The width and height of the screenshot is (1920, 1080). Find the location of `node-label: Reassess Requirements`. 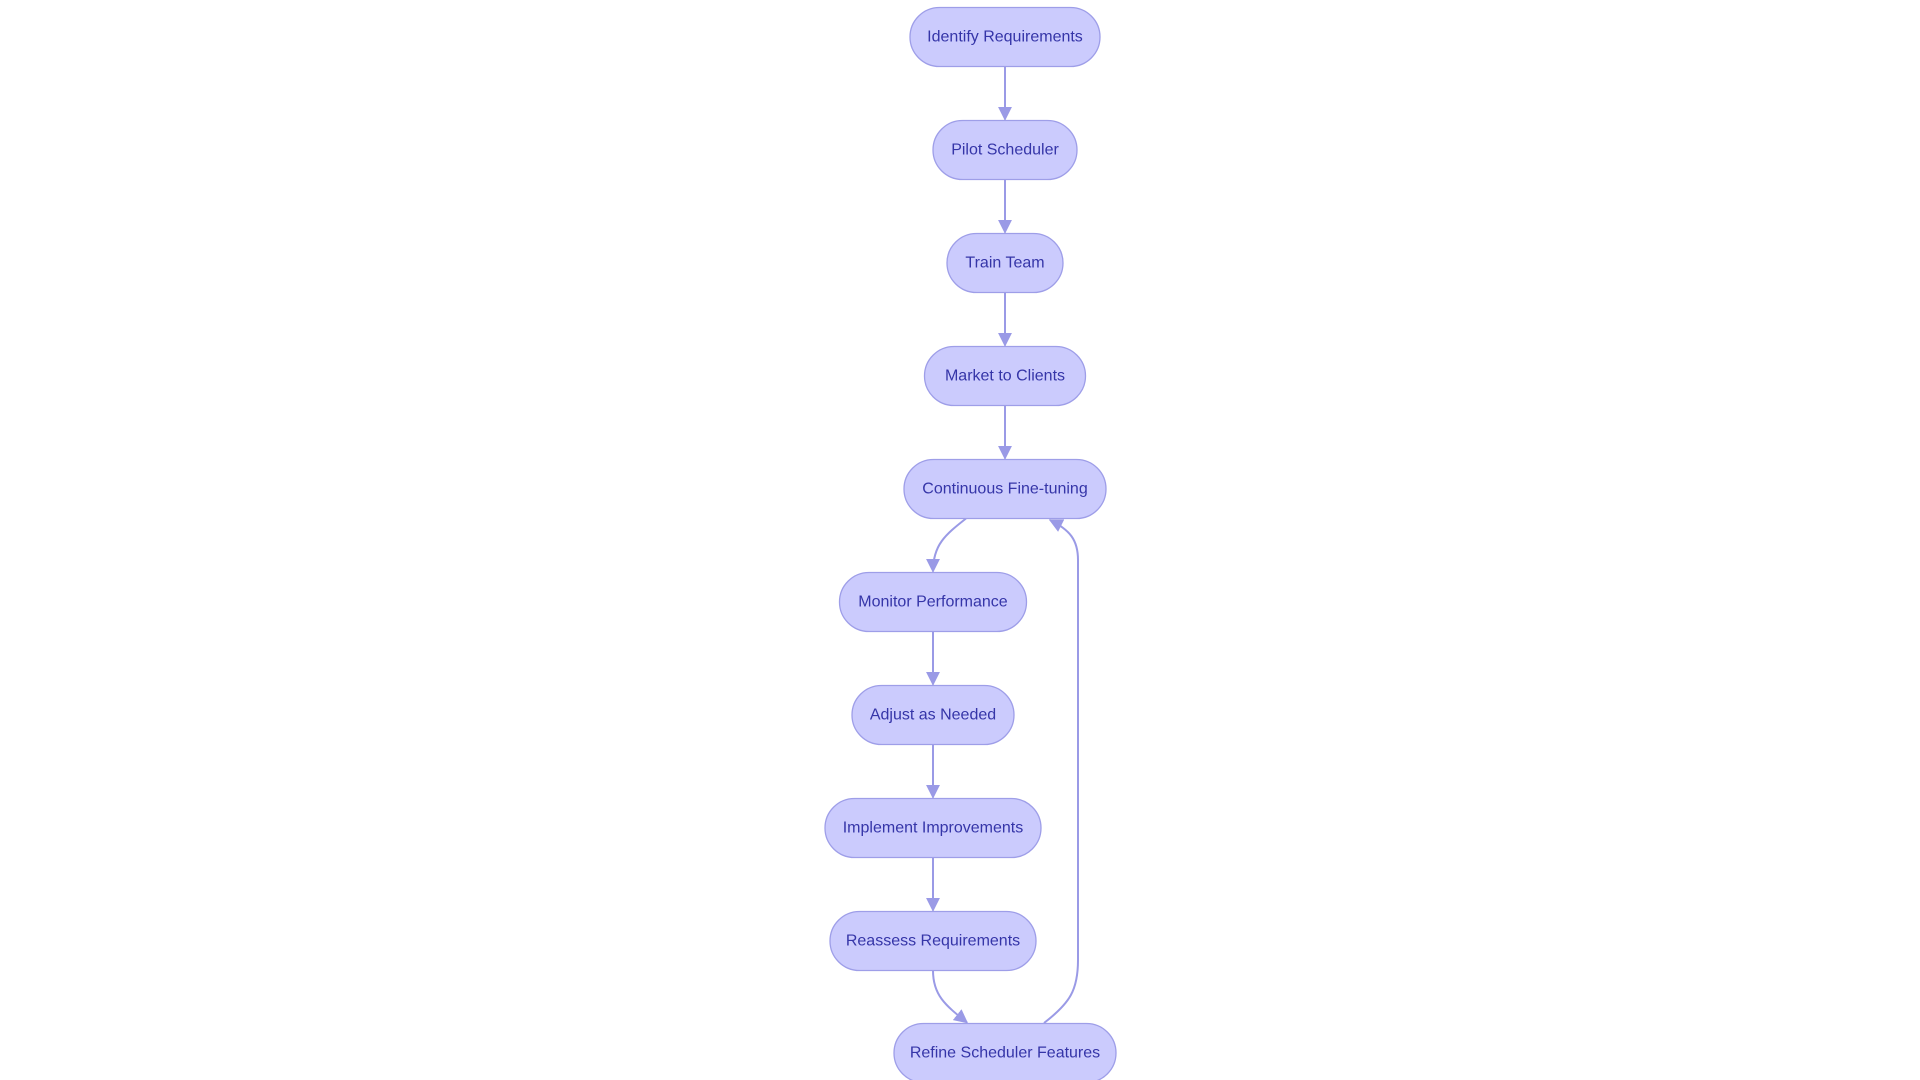

node-label: Reassess Requirements is located at coordinates (933, 941).